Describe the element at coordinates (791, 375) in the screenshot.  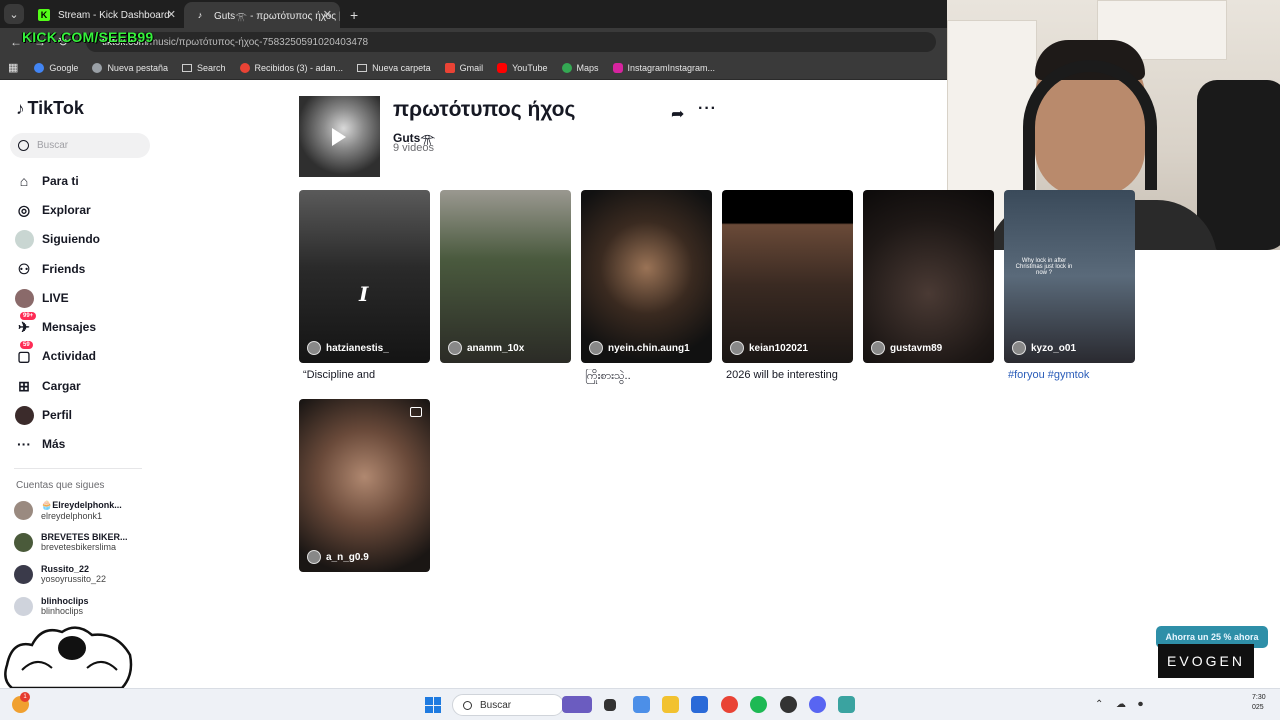
I see `video-caption: 2026 will be interesting` at that location.